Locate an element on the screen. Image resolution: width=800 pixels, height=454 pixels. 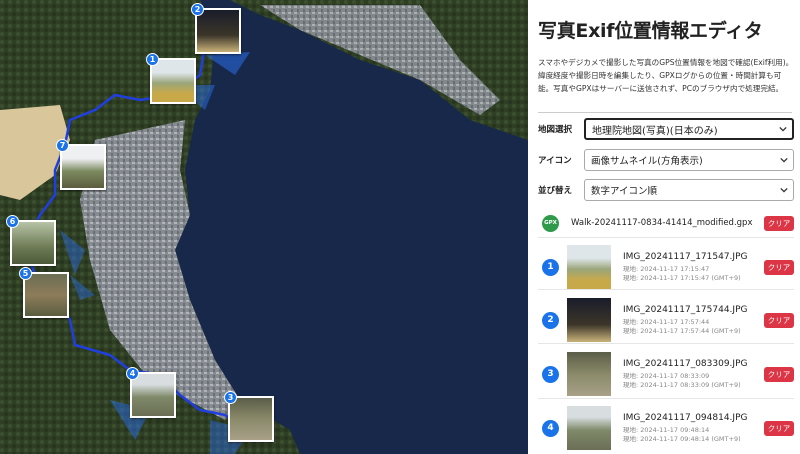
map-select-value: 地理院地図(写真)(日本のみ) is located at coordinates (655, 131).